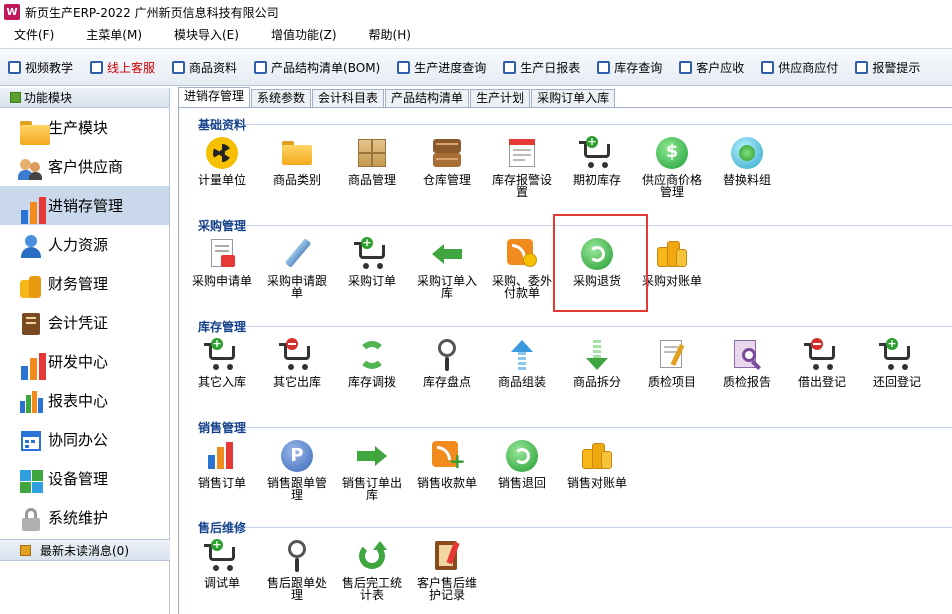 This screenshot has width=952, height=614. What do you see at coordinates (746, 382) in the screenshot?
I see `module-button-label: 质检报告` at bounding box center [746, 382].